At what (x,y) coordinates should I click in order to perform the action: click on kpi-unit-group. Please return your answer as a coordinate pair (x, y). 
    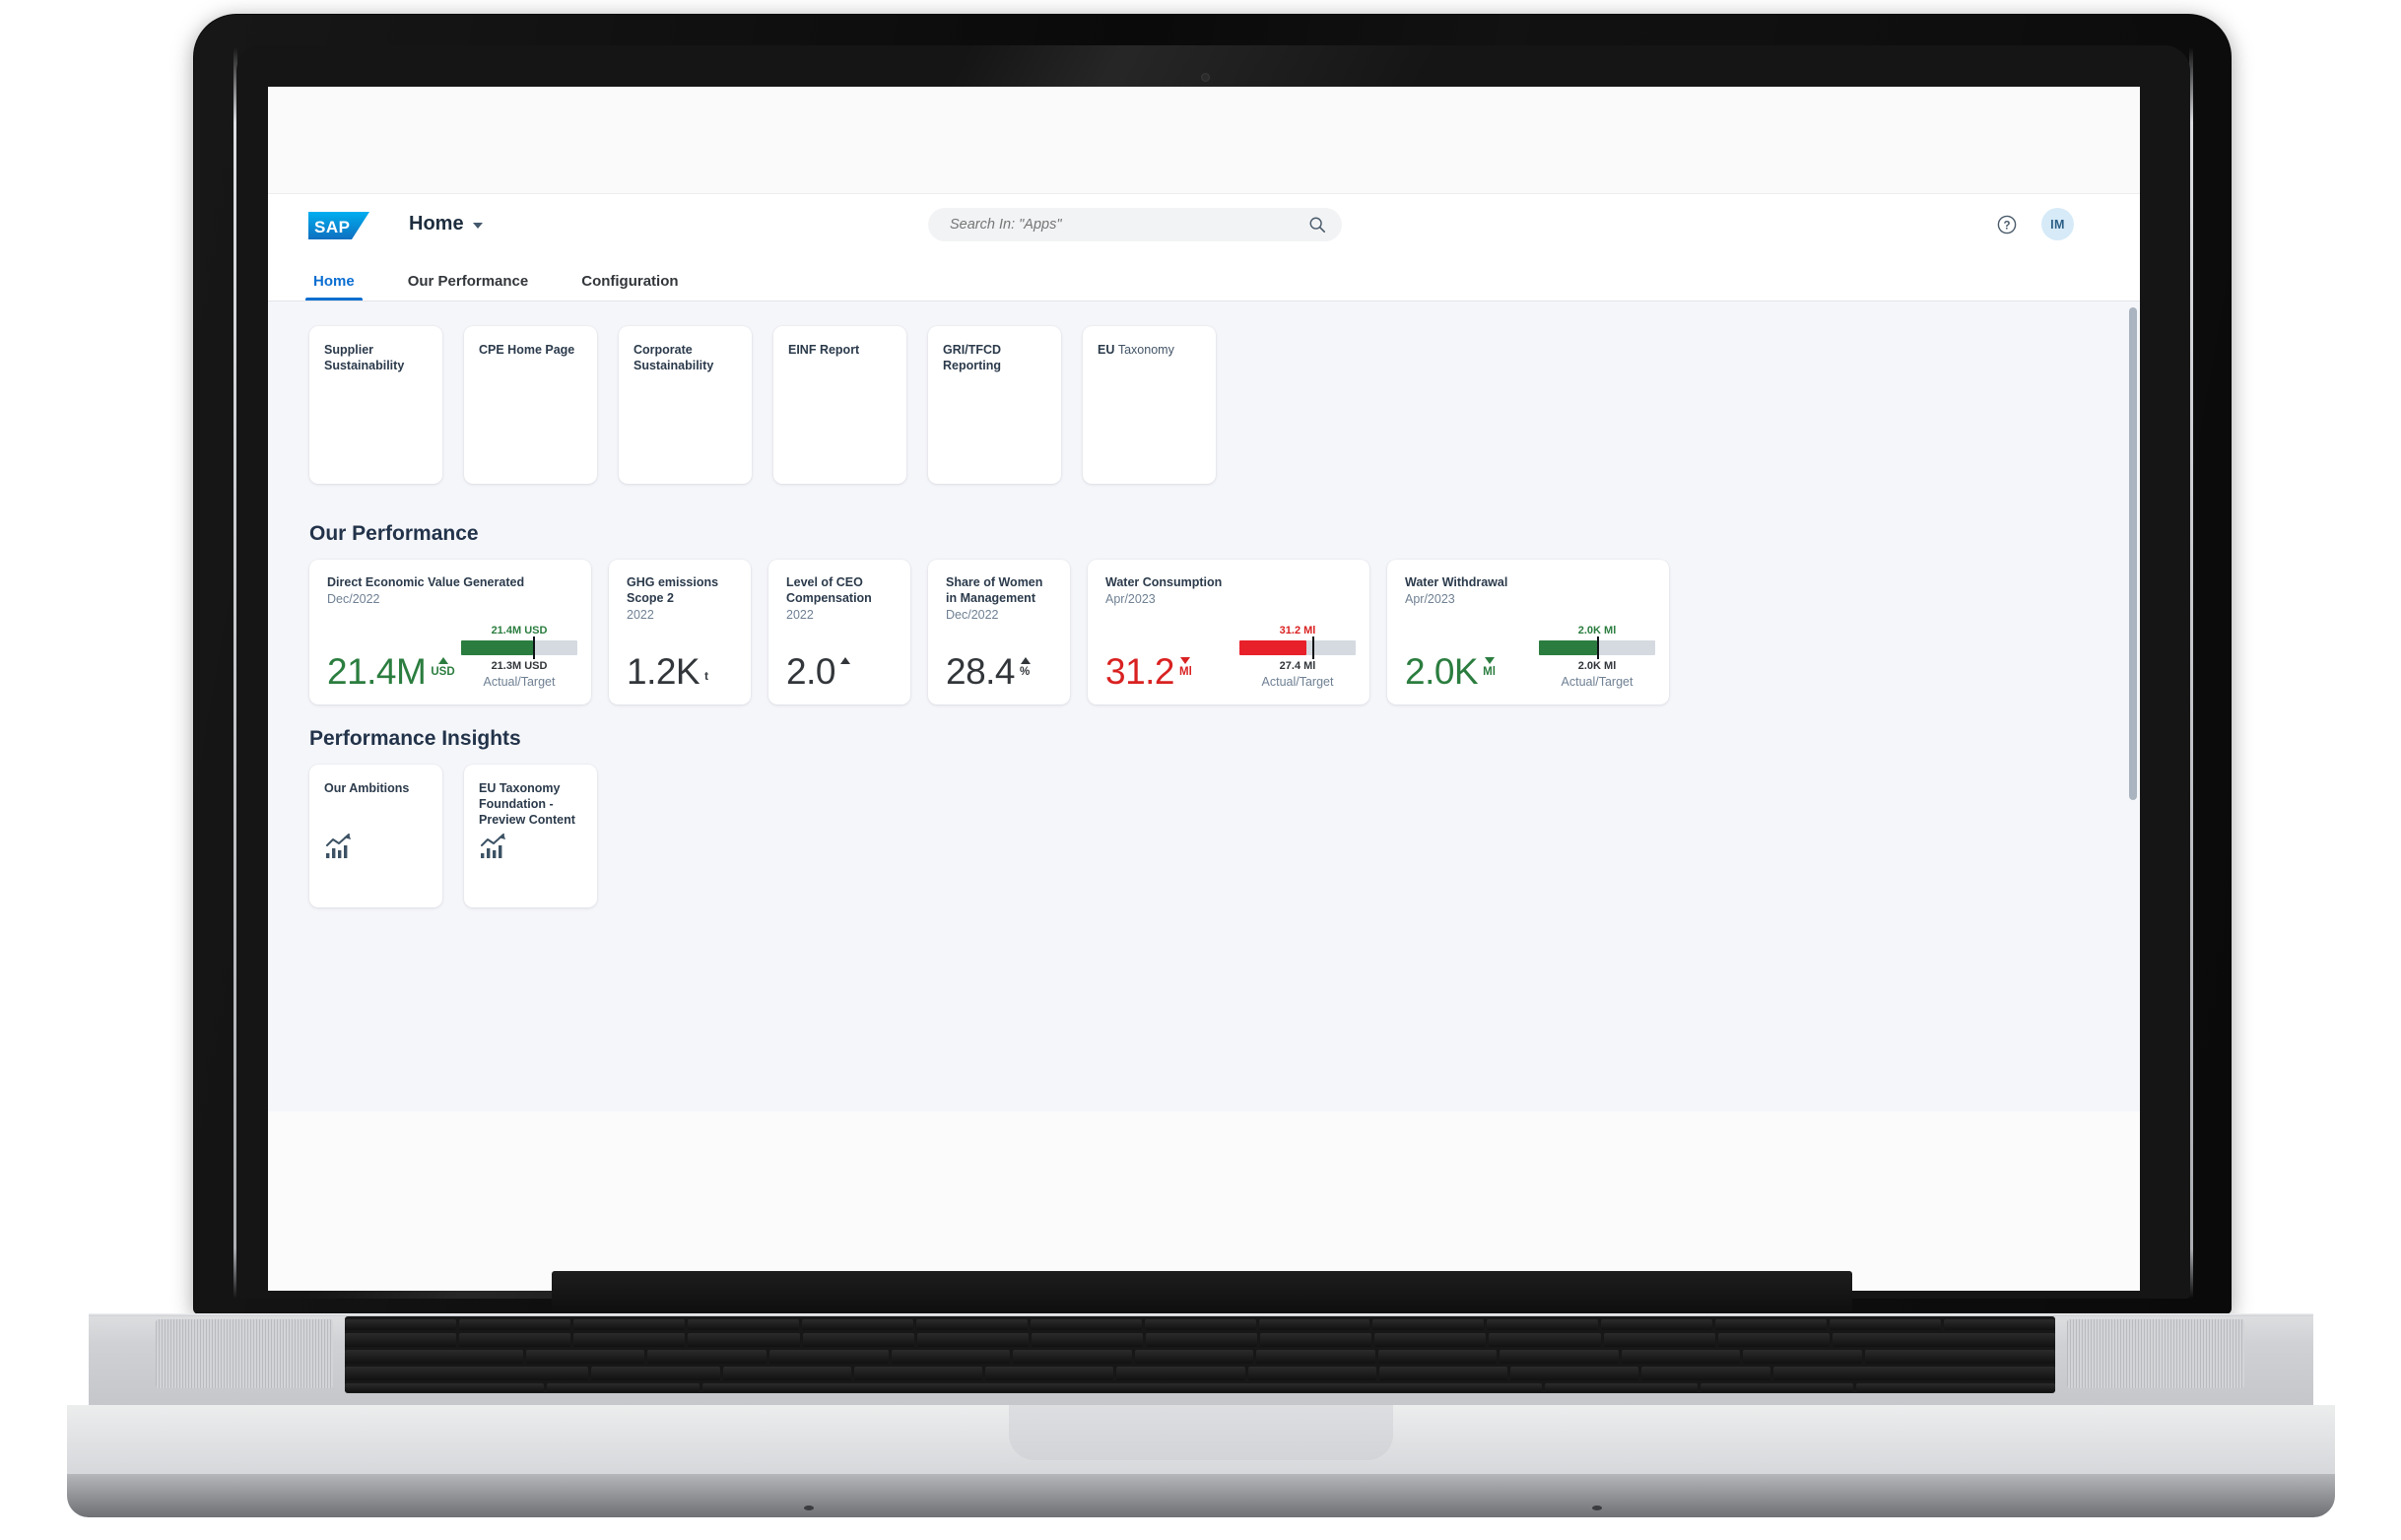
    Looking at the image, I should click on (844, 661).